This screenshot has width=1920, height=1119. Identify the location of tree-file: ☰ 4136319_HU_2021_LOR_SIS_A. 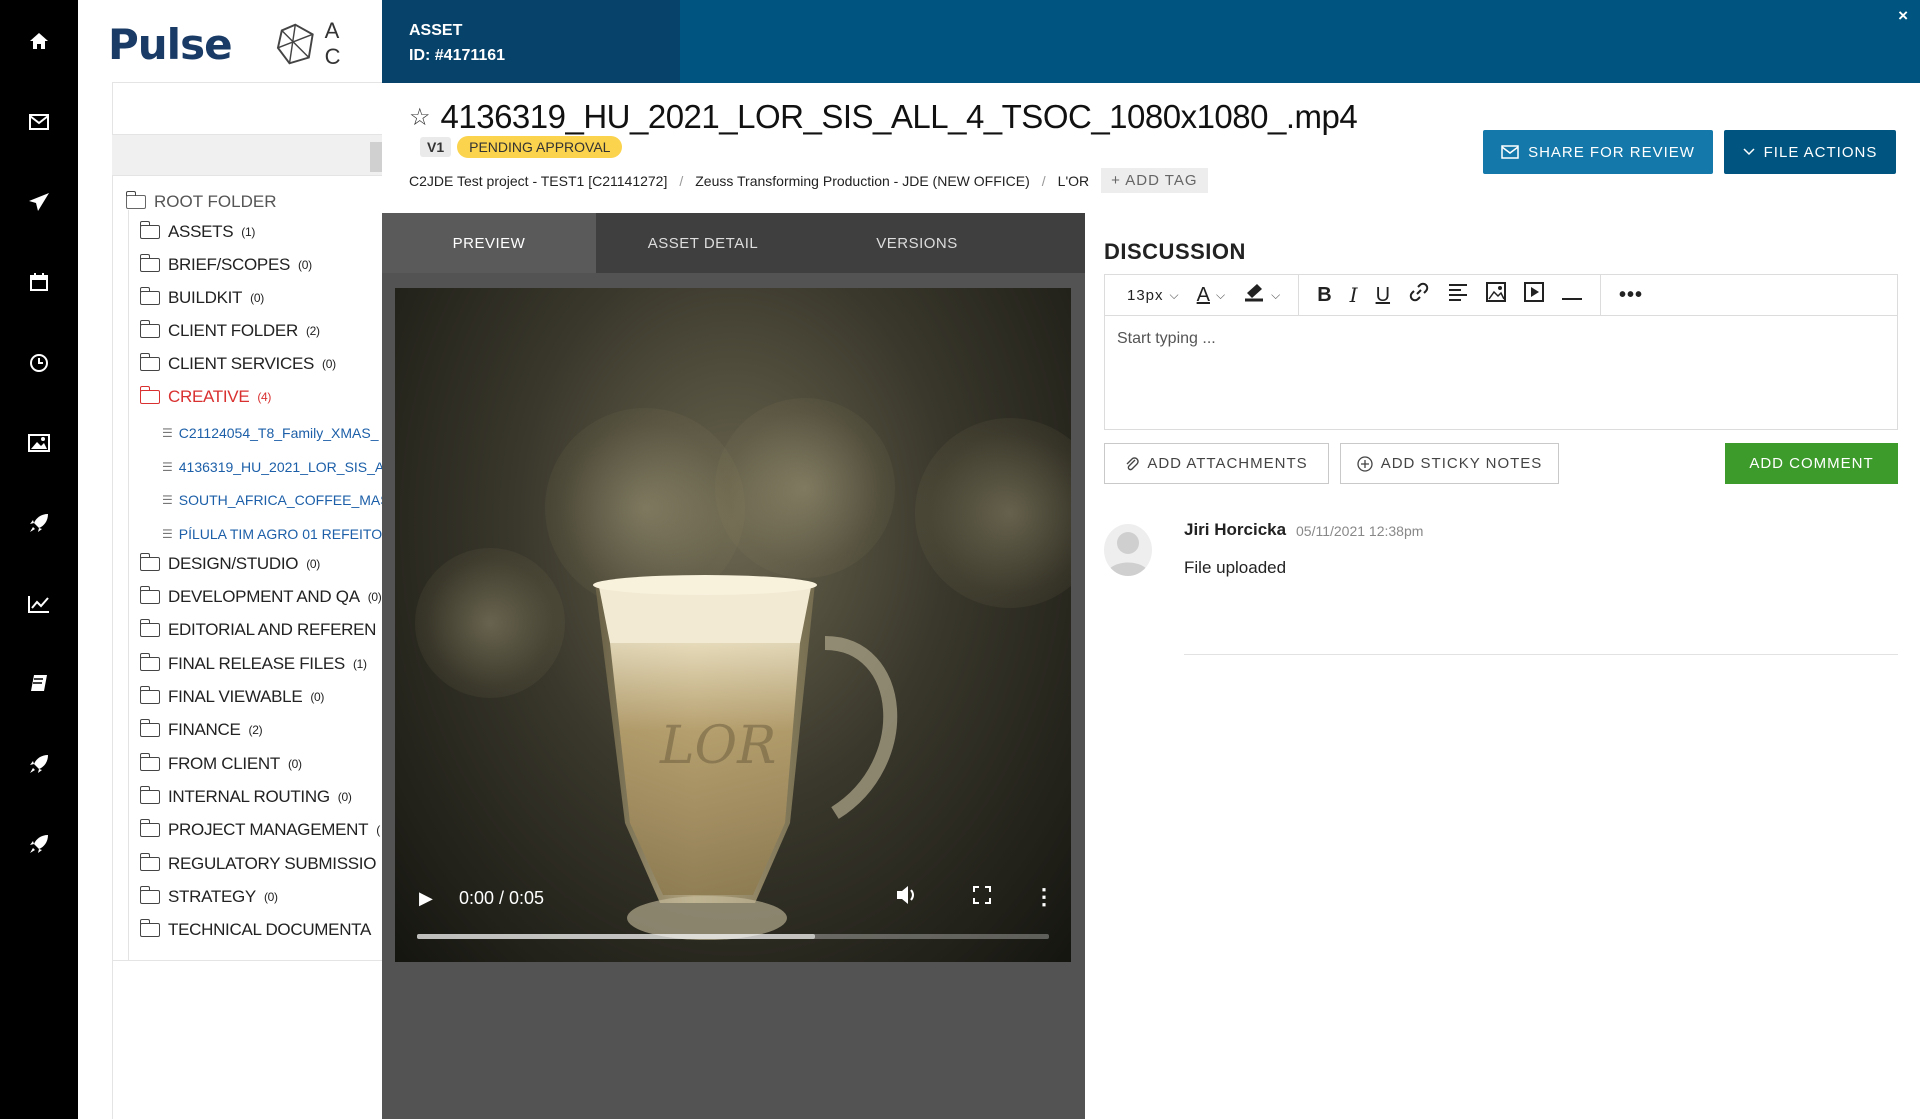
(272, 467).